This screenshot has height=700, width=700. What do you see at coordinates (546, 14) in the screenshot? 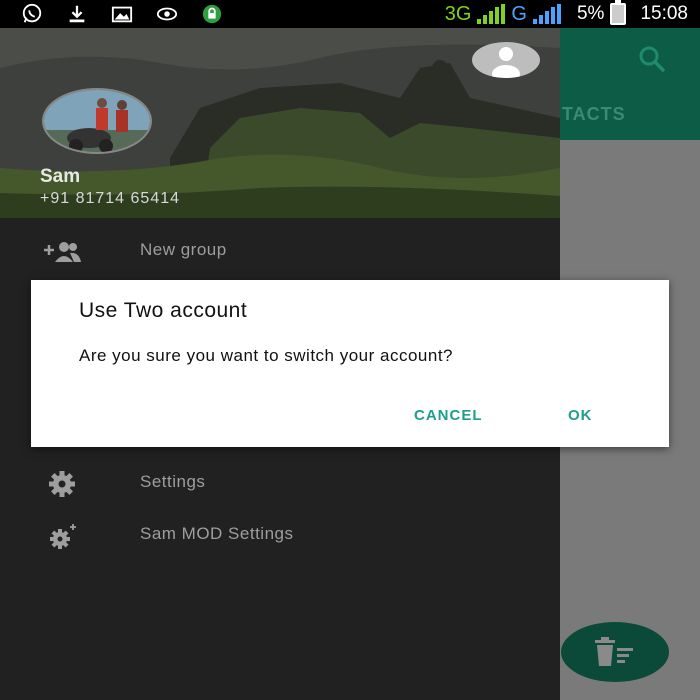
I see `signal-strength-2-icon` at bounding box center [546, 14].